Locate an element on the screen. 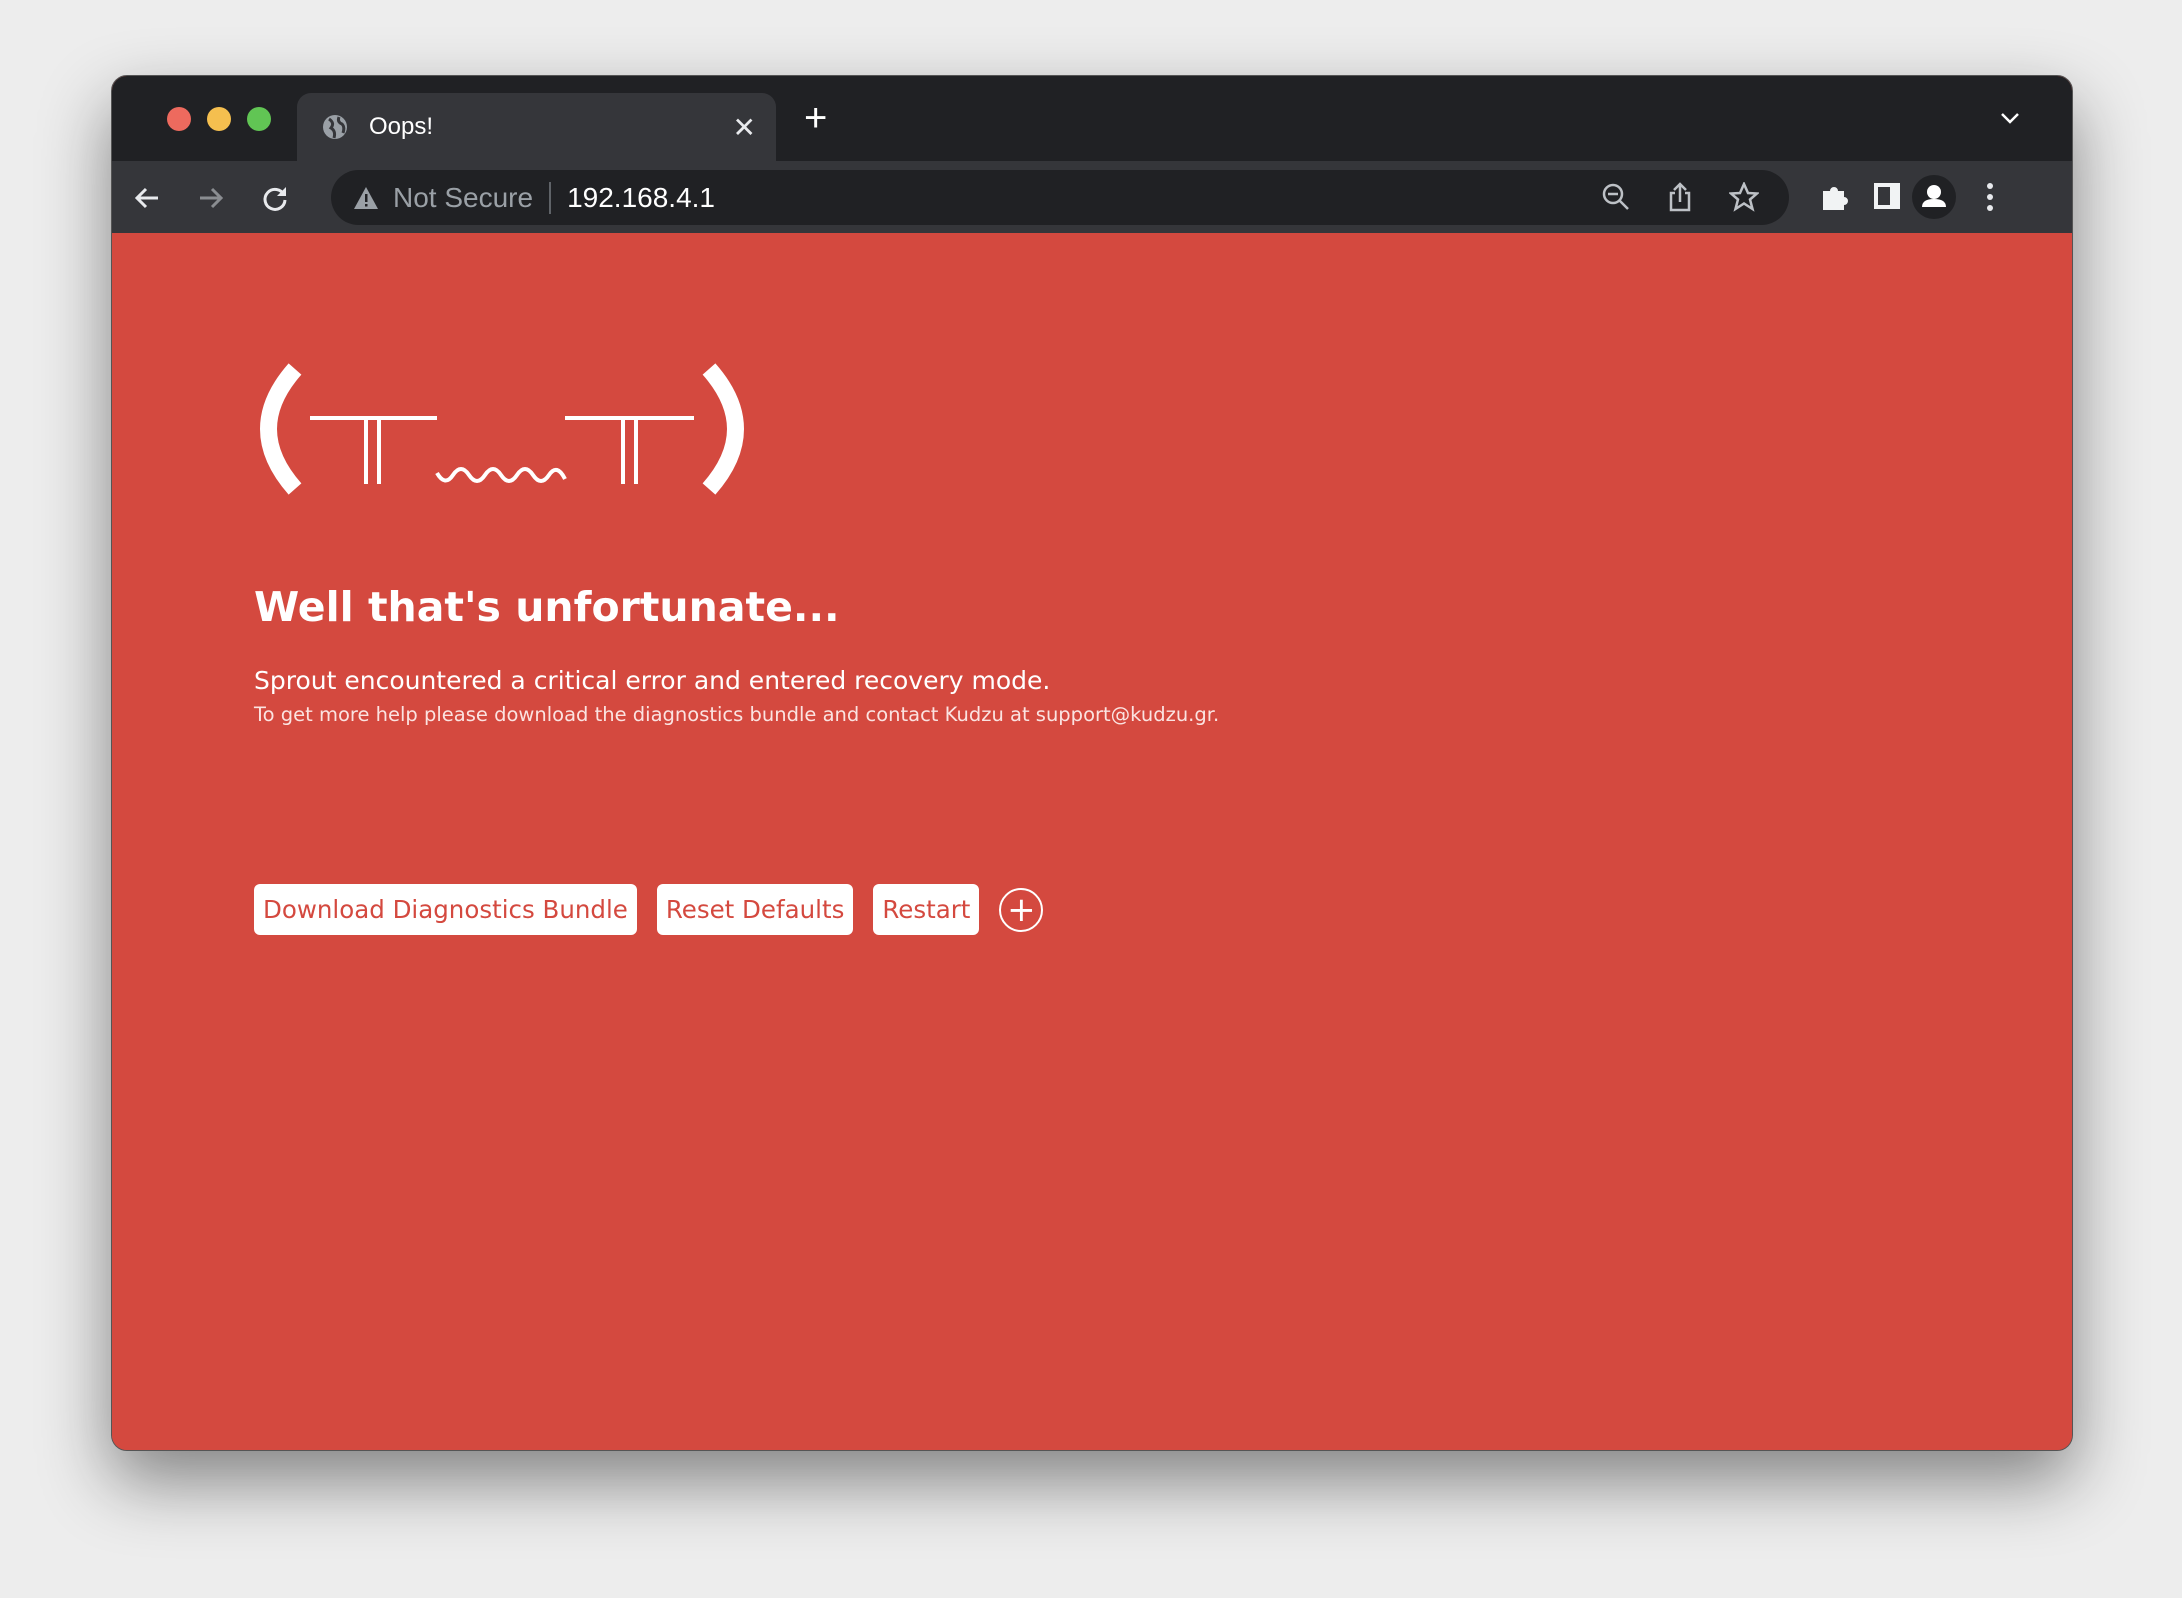  share-icon is located at coordinates (1680, 197).